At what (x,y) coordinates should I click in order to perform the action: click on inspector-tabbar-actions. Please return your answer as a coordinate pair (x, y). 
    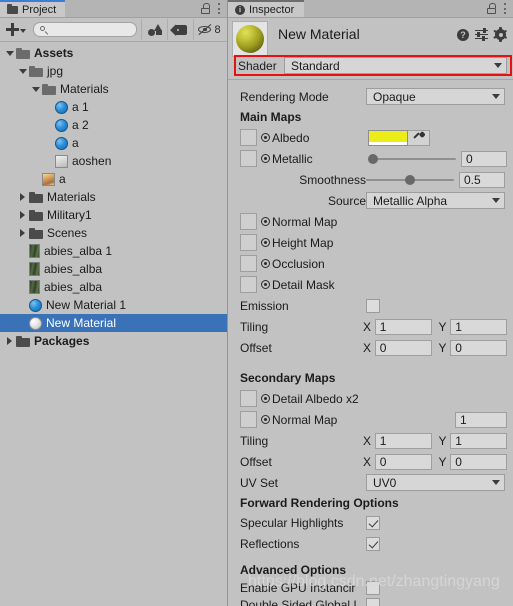
    Looking at the image, I should click on (500, 8).